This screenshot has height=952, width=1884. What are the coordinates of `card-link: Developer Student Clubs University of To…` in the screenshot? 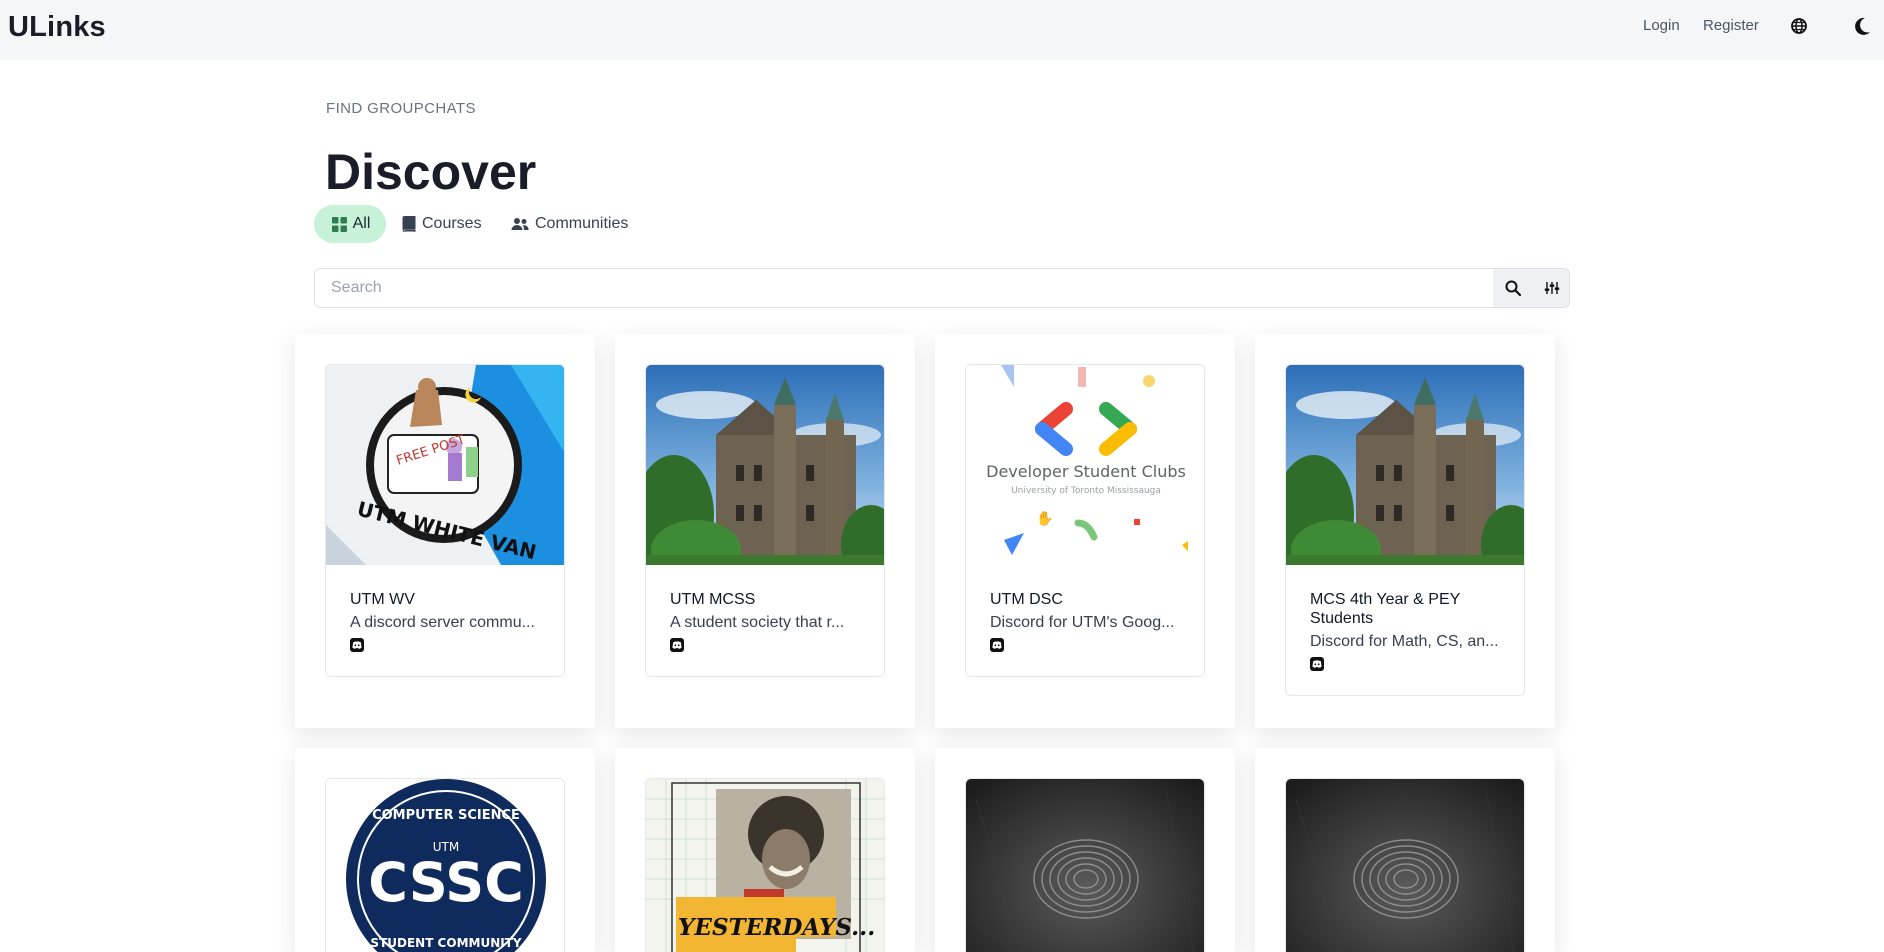 It's located at (1085, 520).